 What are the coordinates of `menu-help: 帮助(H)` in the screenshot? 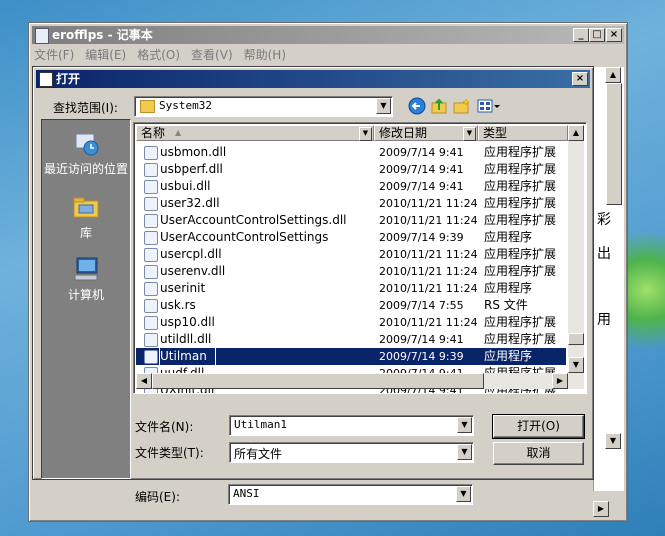 It's located at (265, 54).